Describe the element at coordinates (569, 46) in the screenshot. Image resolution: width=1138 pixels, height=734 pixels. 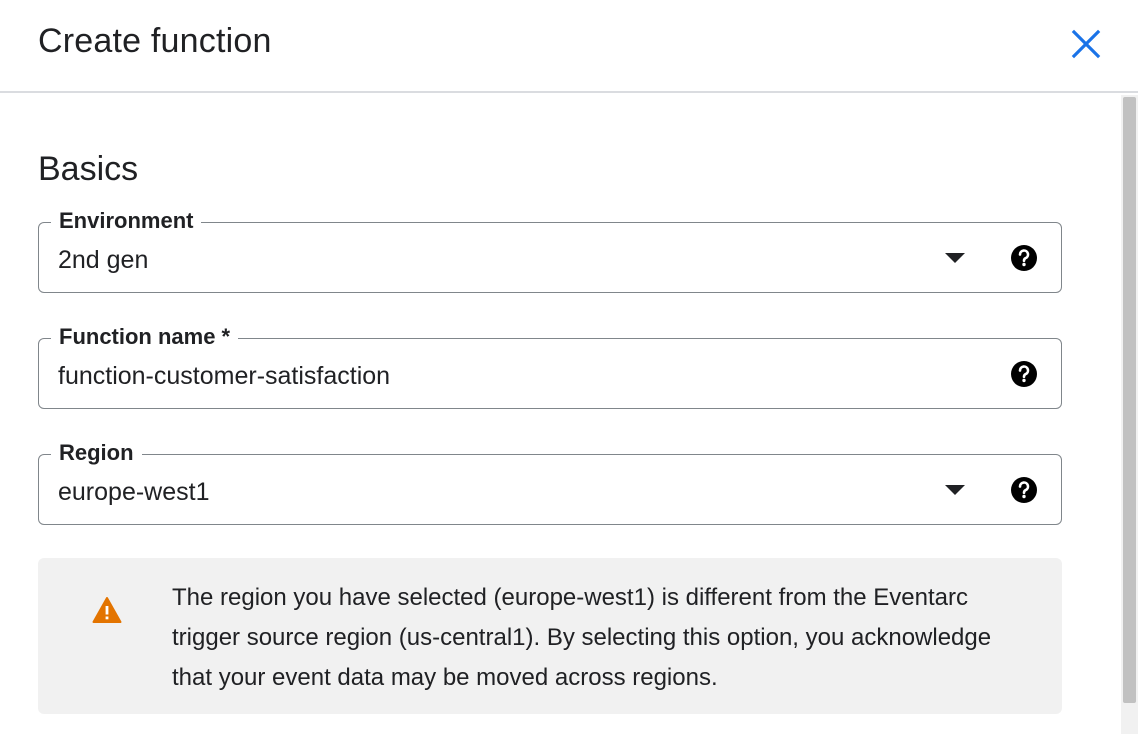
I see `dialog-header: Create function` at that location.